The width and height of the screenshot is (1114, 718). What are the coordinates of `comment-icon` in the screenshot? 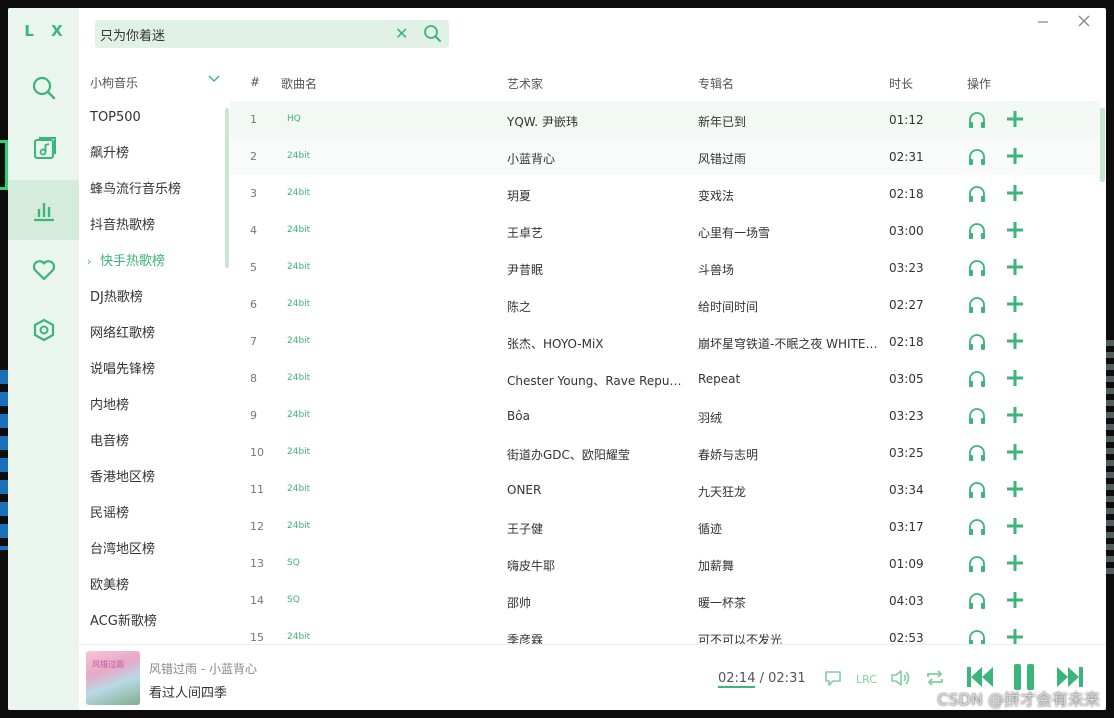 It's located at (833, 678).